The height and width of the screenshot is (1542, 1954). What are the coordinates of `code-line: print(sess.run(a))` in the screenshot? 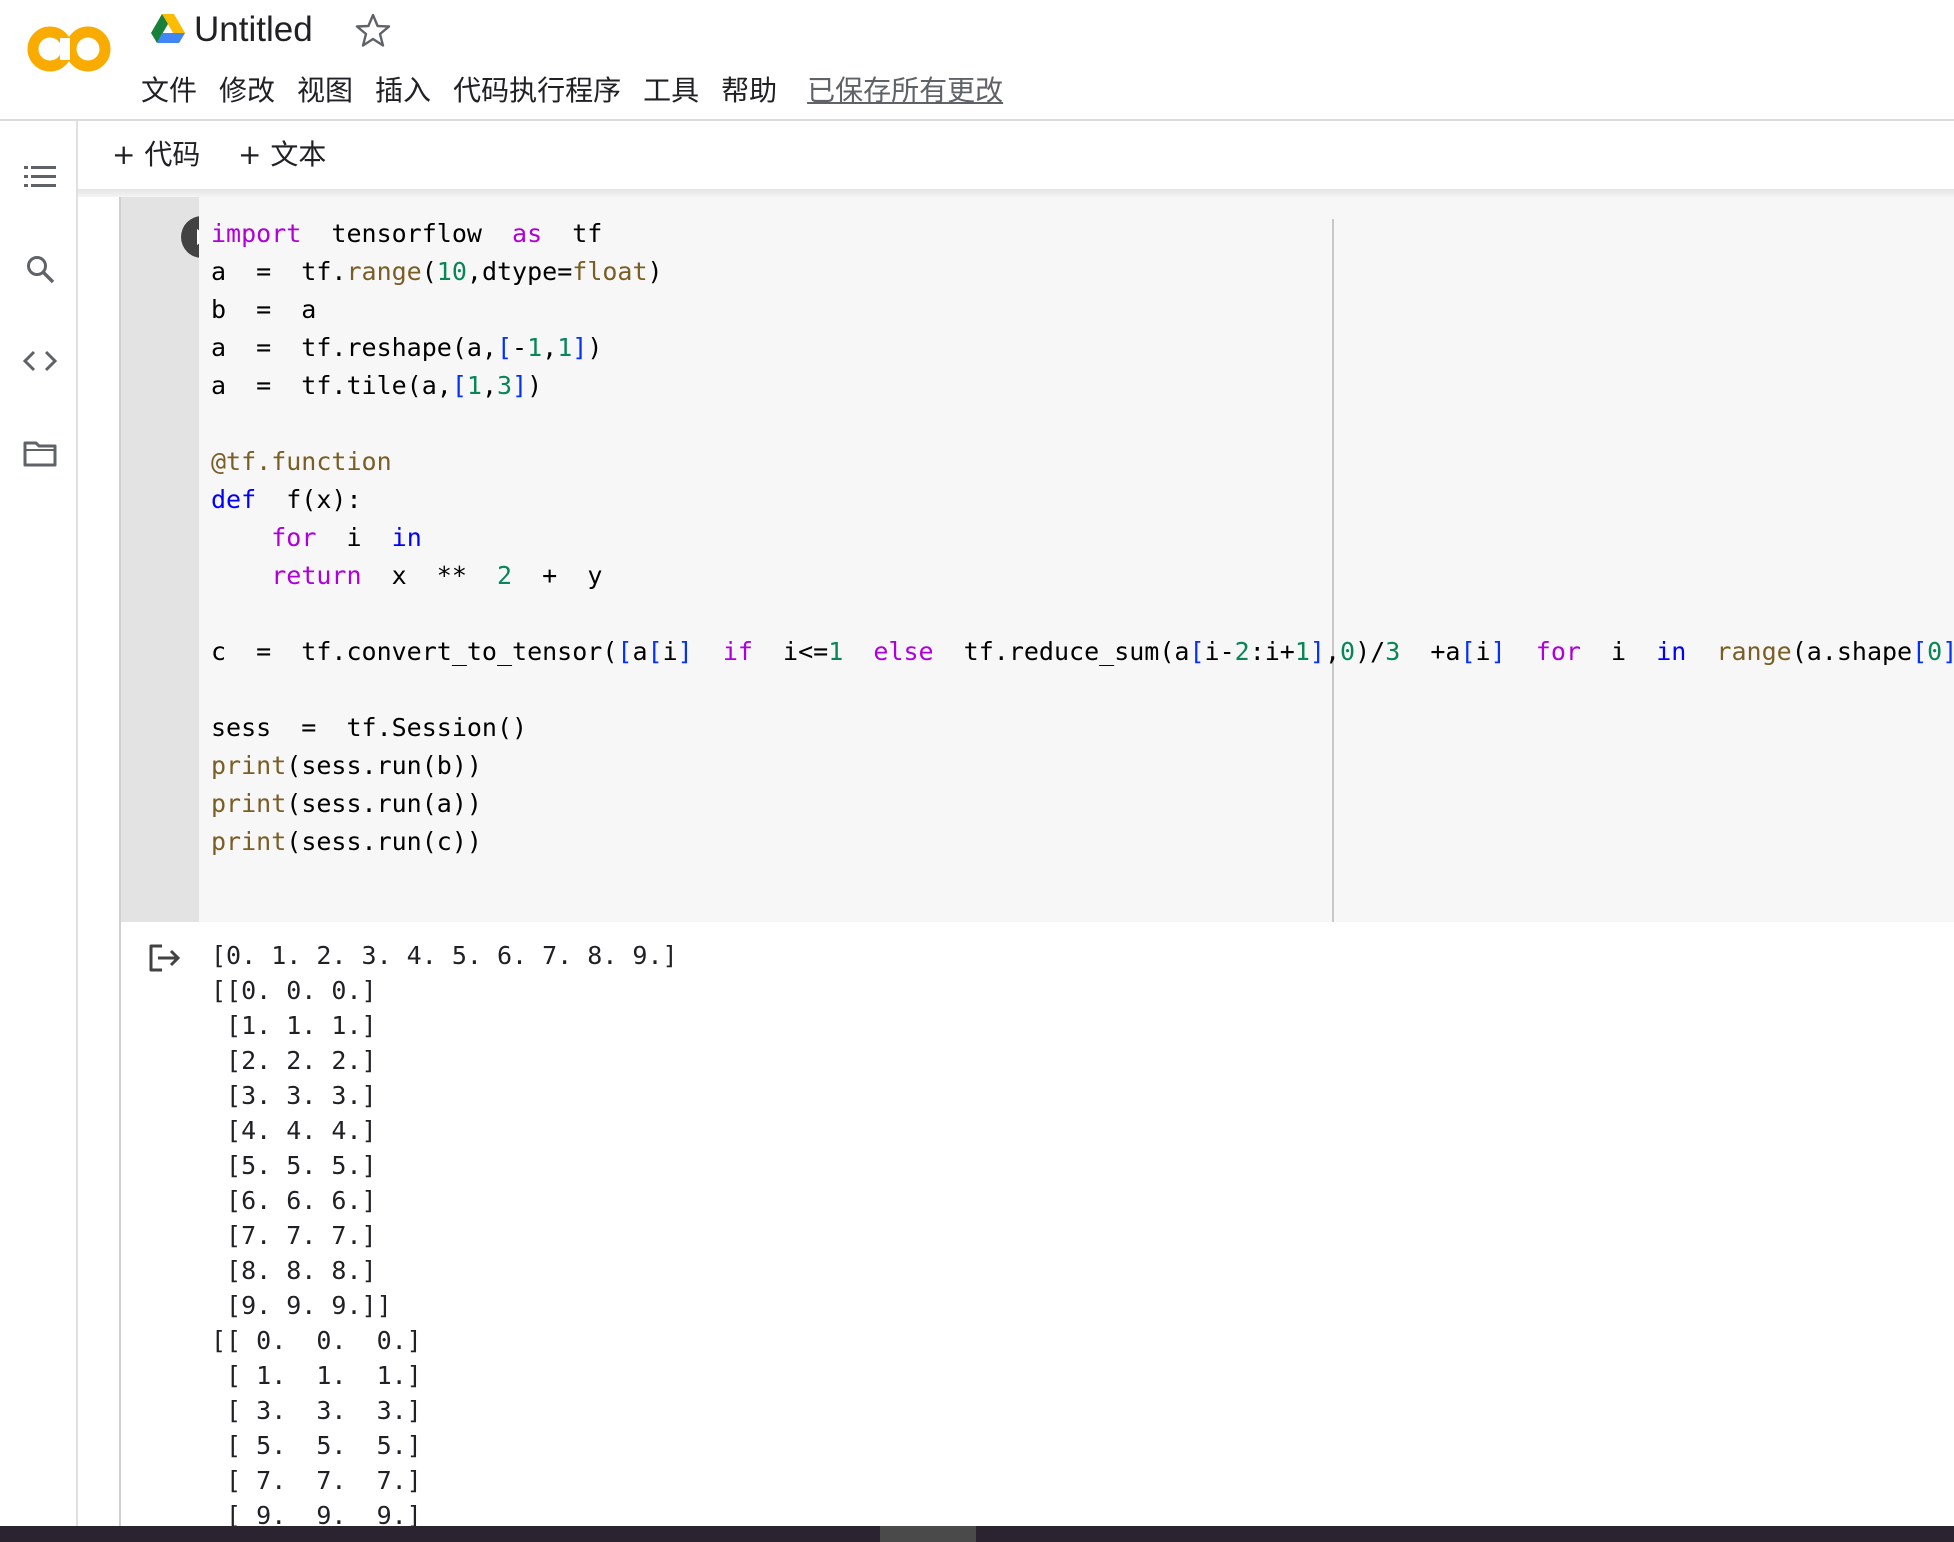 It's located at (346, 803).